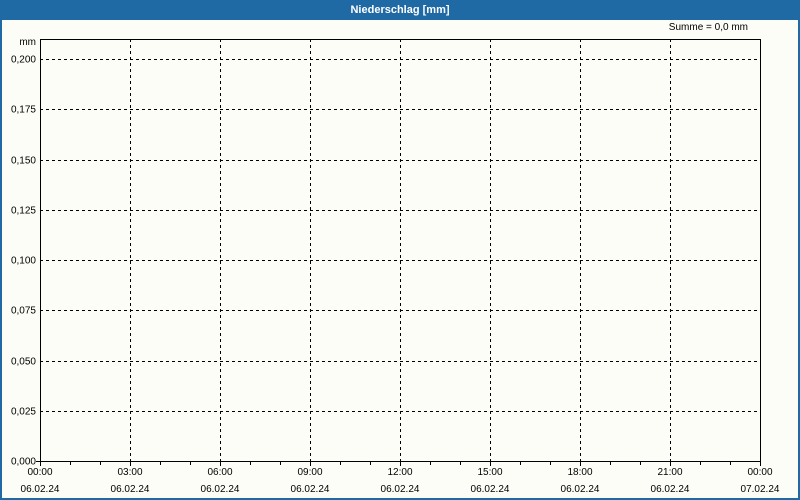  I want to click on y-tick-label: 0,050, so click(23, 362).